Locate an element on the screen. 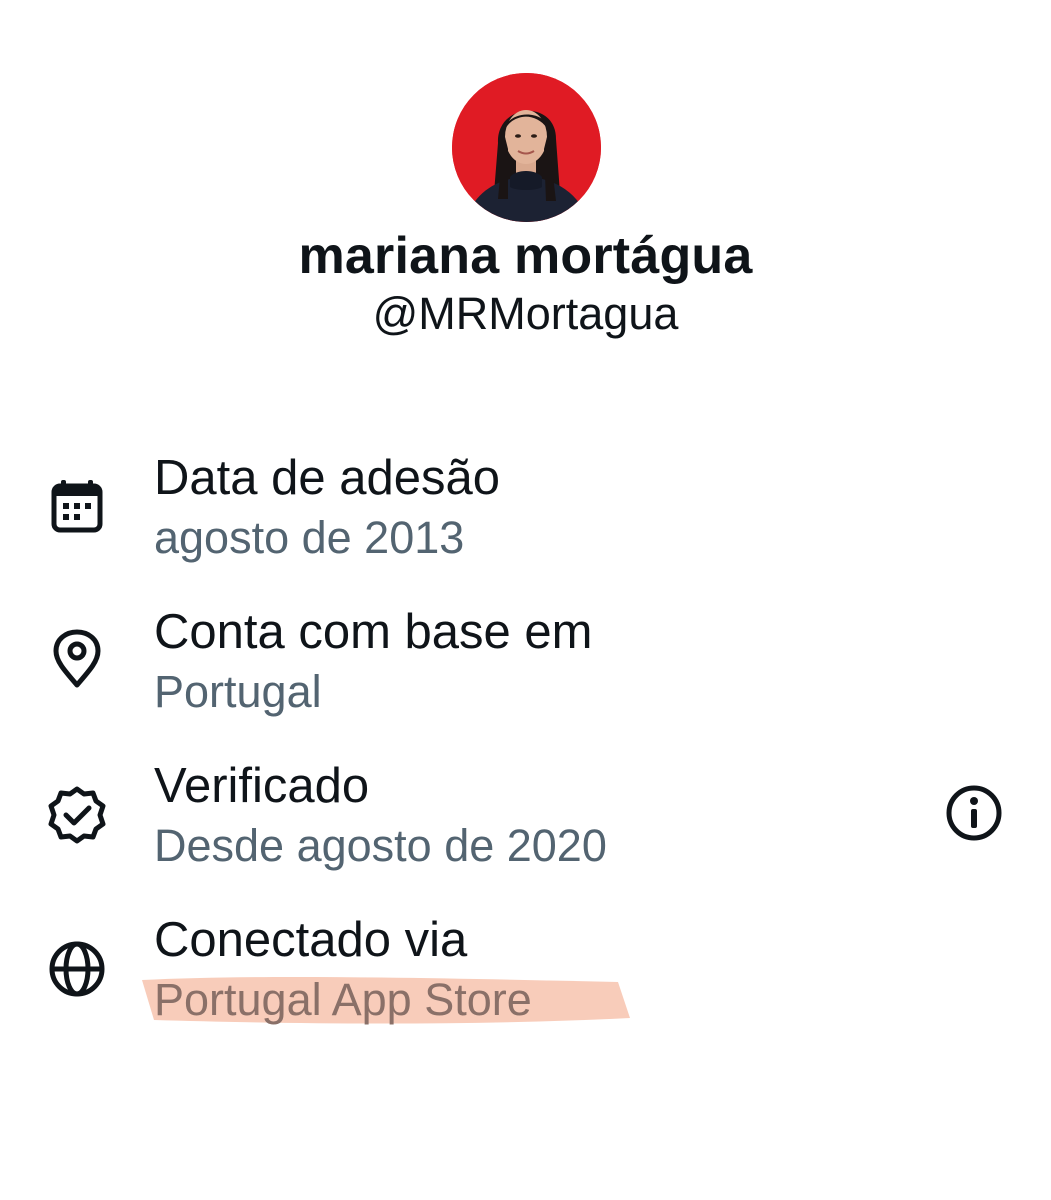 The image size is (1051, 1200). verified-label: Verificado is located at coordinates (262, 786).